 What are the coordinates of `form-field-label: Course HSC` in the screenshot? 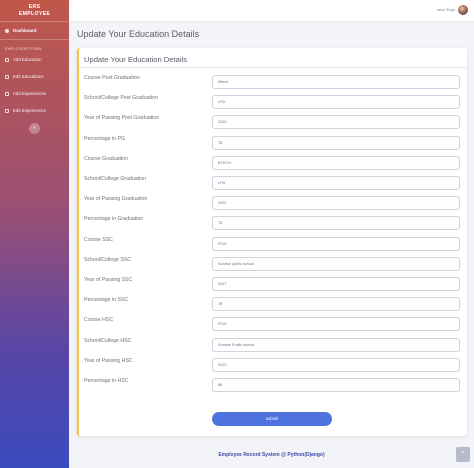 It's located at (99, 320).